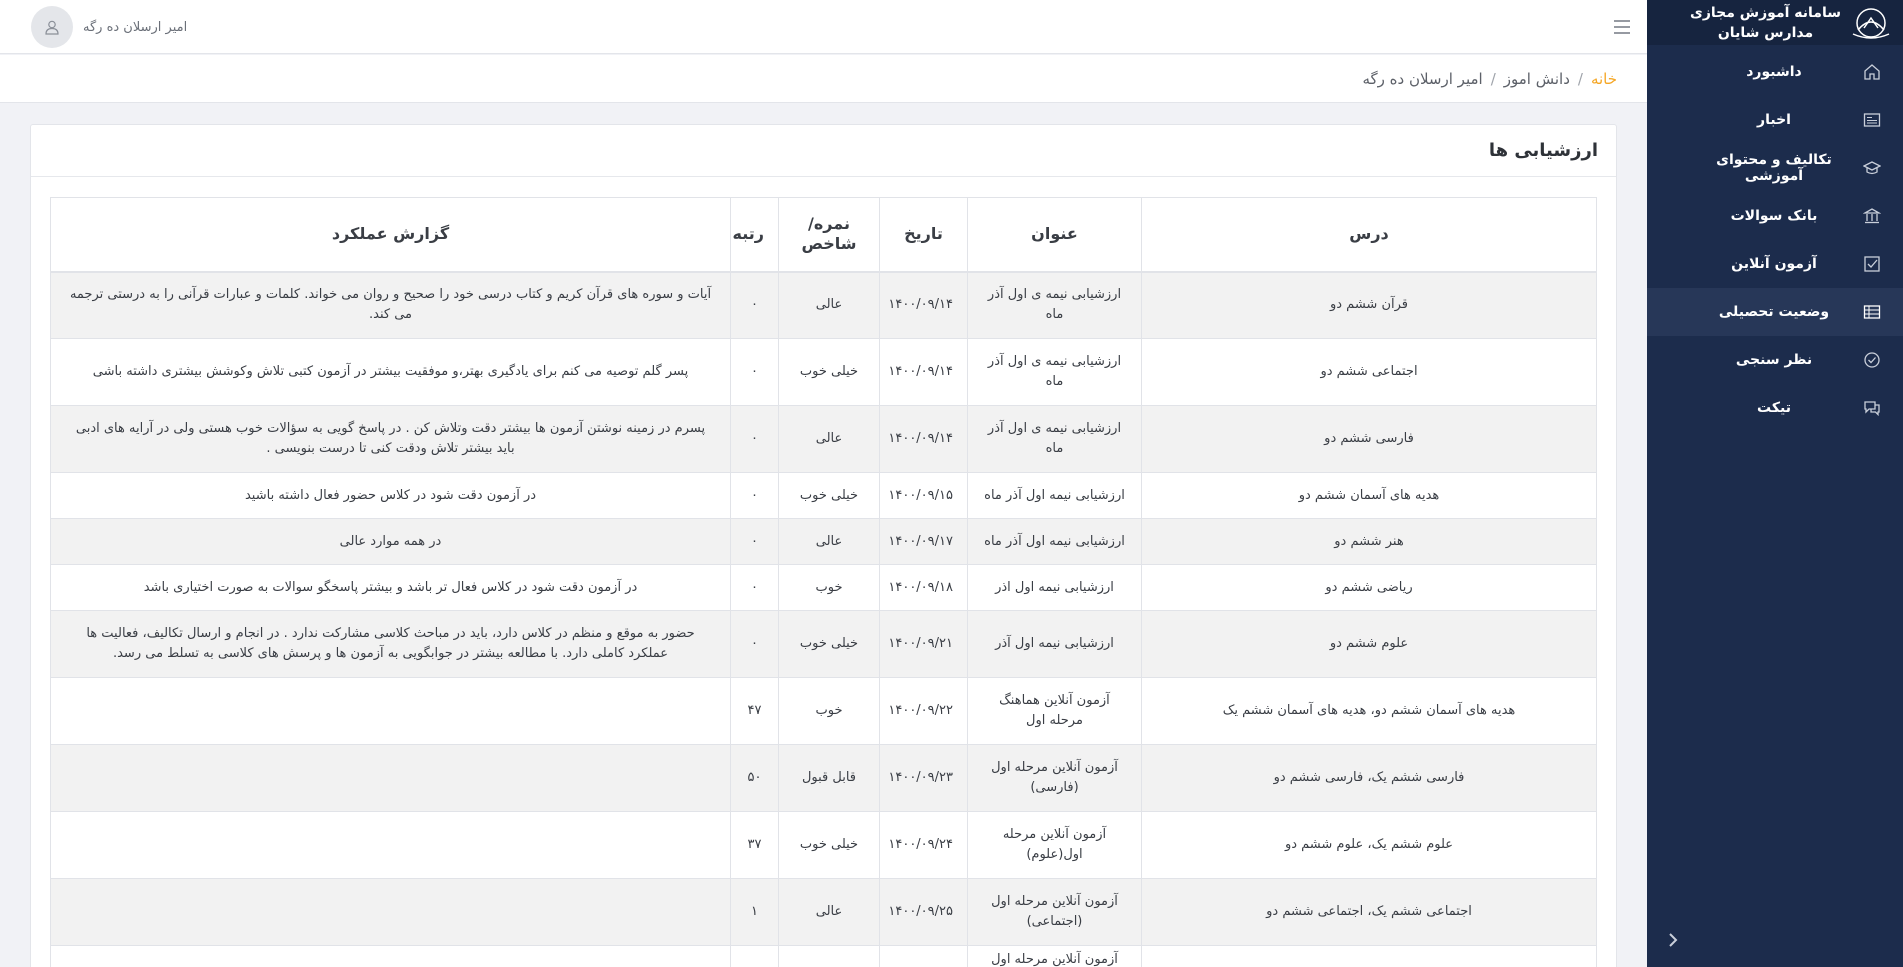 The image size is (1903, 967). I want to click on cell-rank: ۳۷, so click(754, 845).